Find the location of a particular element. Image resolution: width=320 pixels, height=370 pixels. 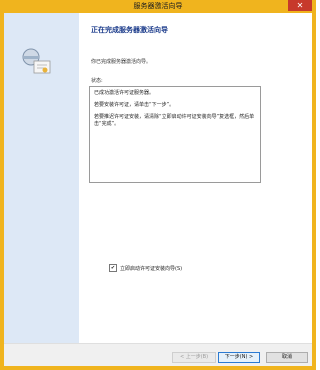

title-bar: 服务器激活向导 ✕ is located at coordinates (158, 6).